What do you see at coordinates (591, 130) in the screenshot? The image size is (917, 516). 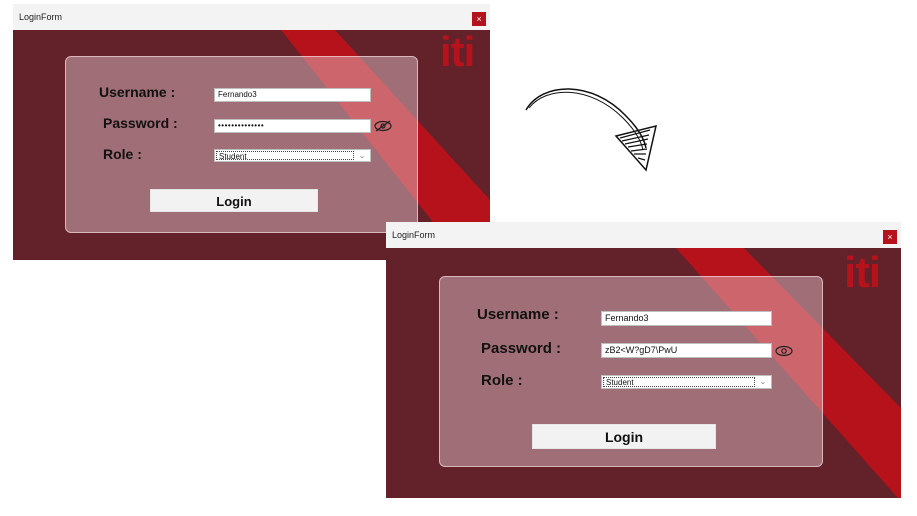 I see `transition-arrow-icon` at bounding box center [591, 130].